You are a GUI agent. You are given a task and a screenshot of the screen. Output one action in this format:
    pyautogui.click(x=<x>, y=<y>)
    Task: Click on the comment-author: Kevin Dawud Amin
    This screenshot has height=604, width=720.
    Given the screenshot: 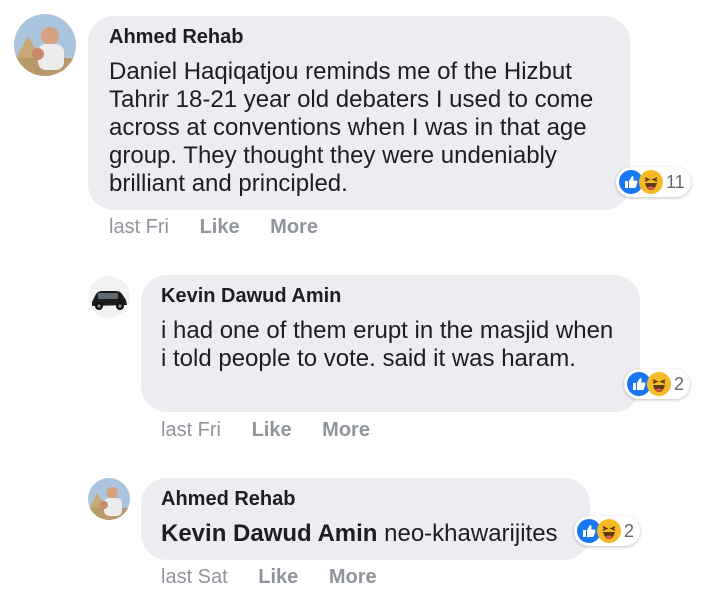 What is the action you would take?
    pyautogui.click(x=251, y=296)
    